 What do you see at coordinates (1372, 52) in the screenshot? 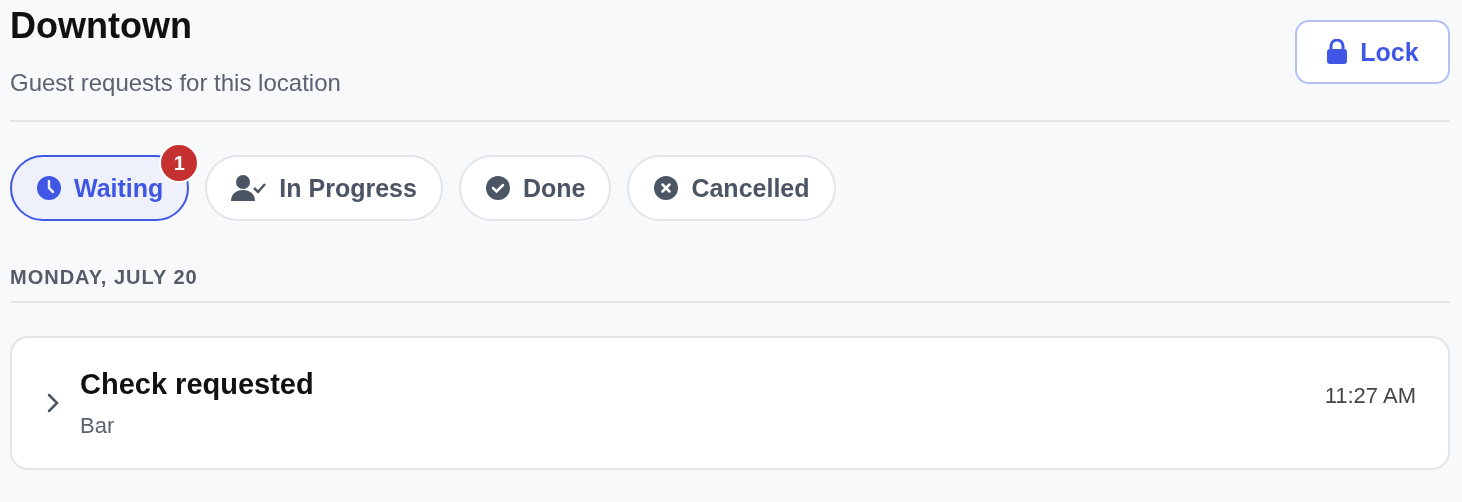
I see `lock-button: Lock` at bounding box center [1372, 52].